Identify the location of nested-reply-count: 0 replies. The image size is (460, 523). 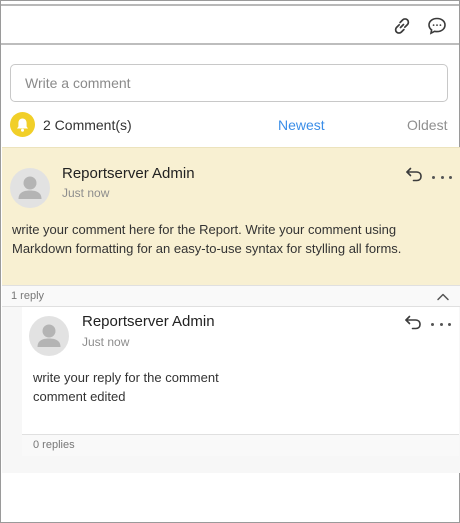
(54, 445).